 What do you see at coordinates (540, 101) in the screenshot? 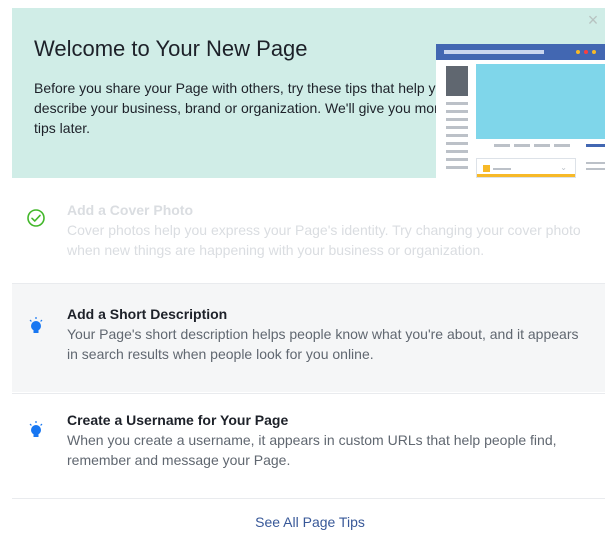
I see `illustration-cover-area` at bounding box center [540, 101].